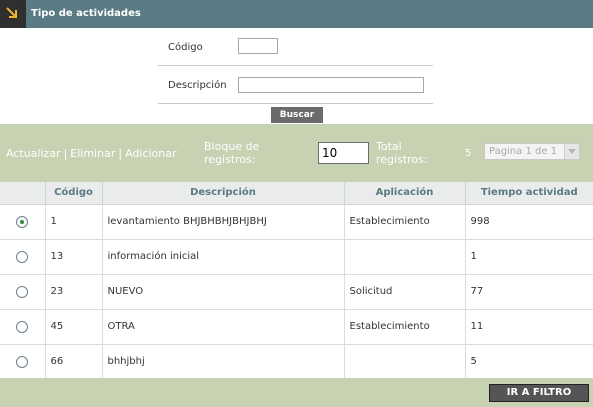 The image size is (593, 407). Describe the element at coordinates (343, 153) in the screenshot. I see `bloque-input` at that location.